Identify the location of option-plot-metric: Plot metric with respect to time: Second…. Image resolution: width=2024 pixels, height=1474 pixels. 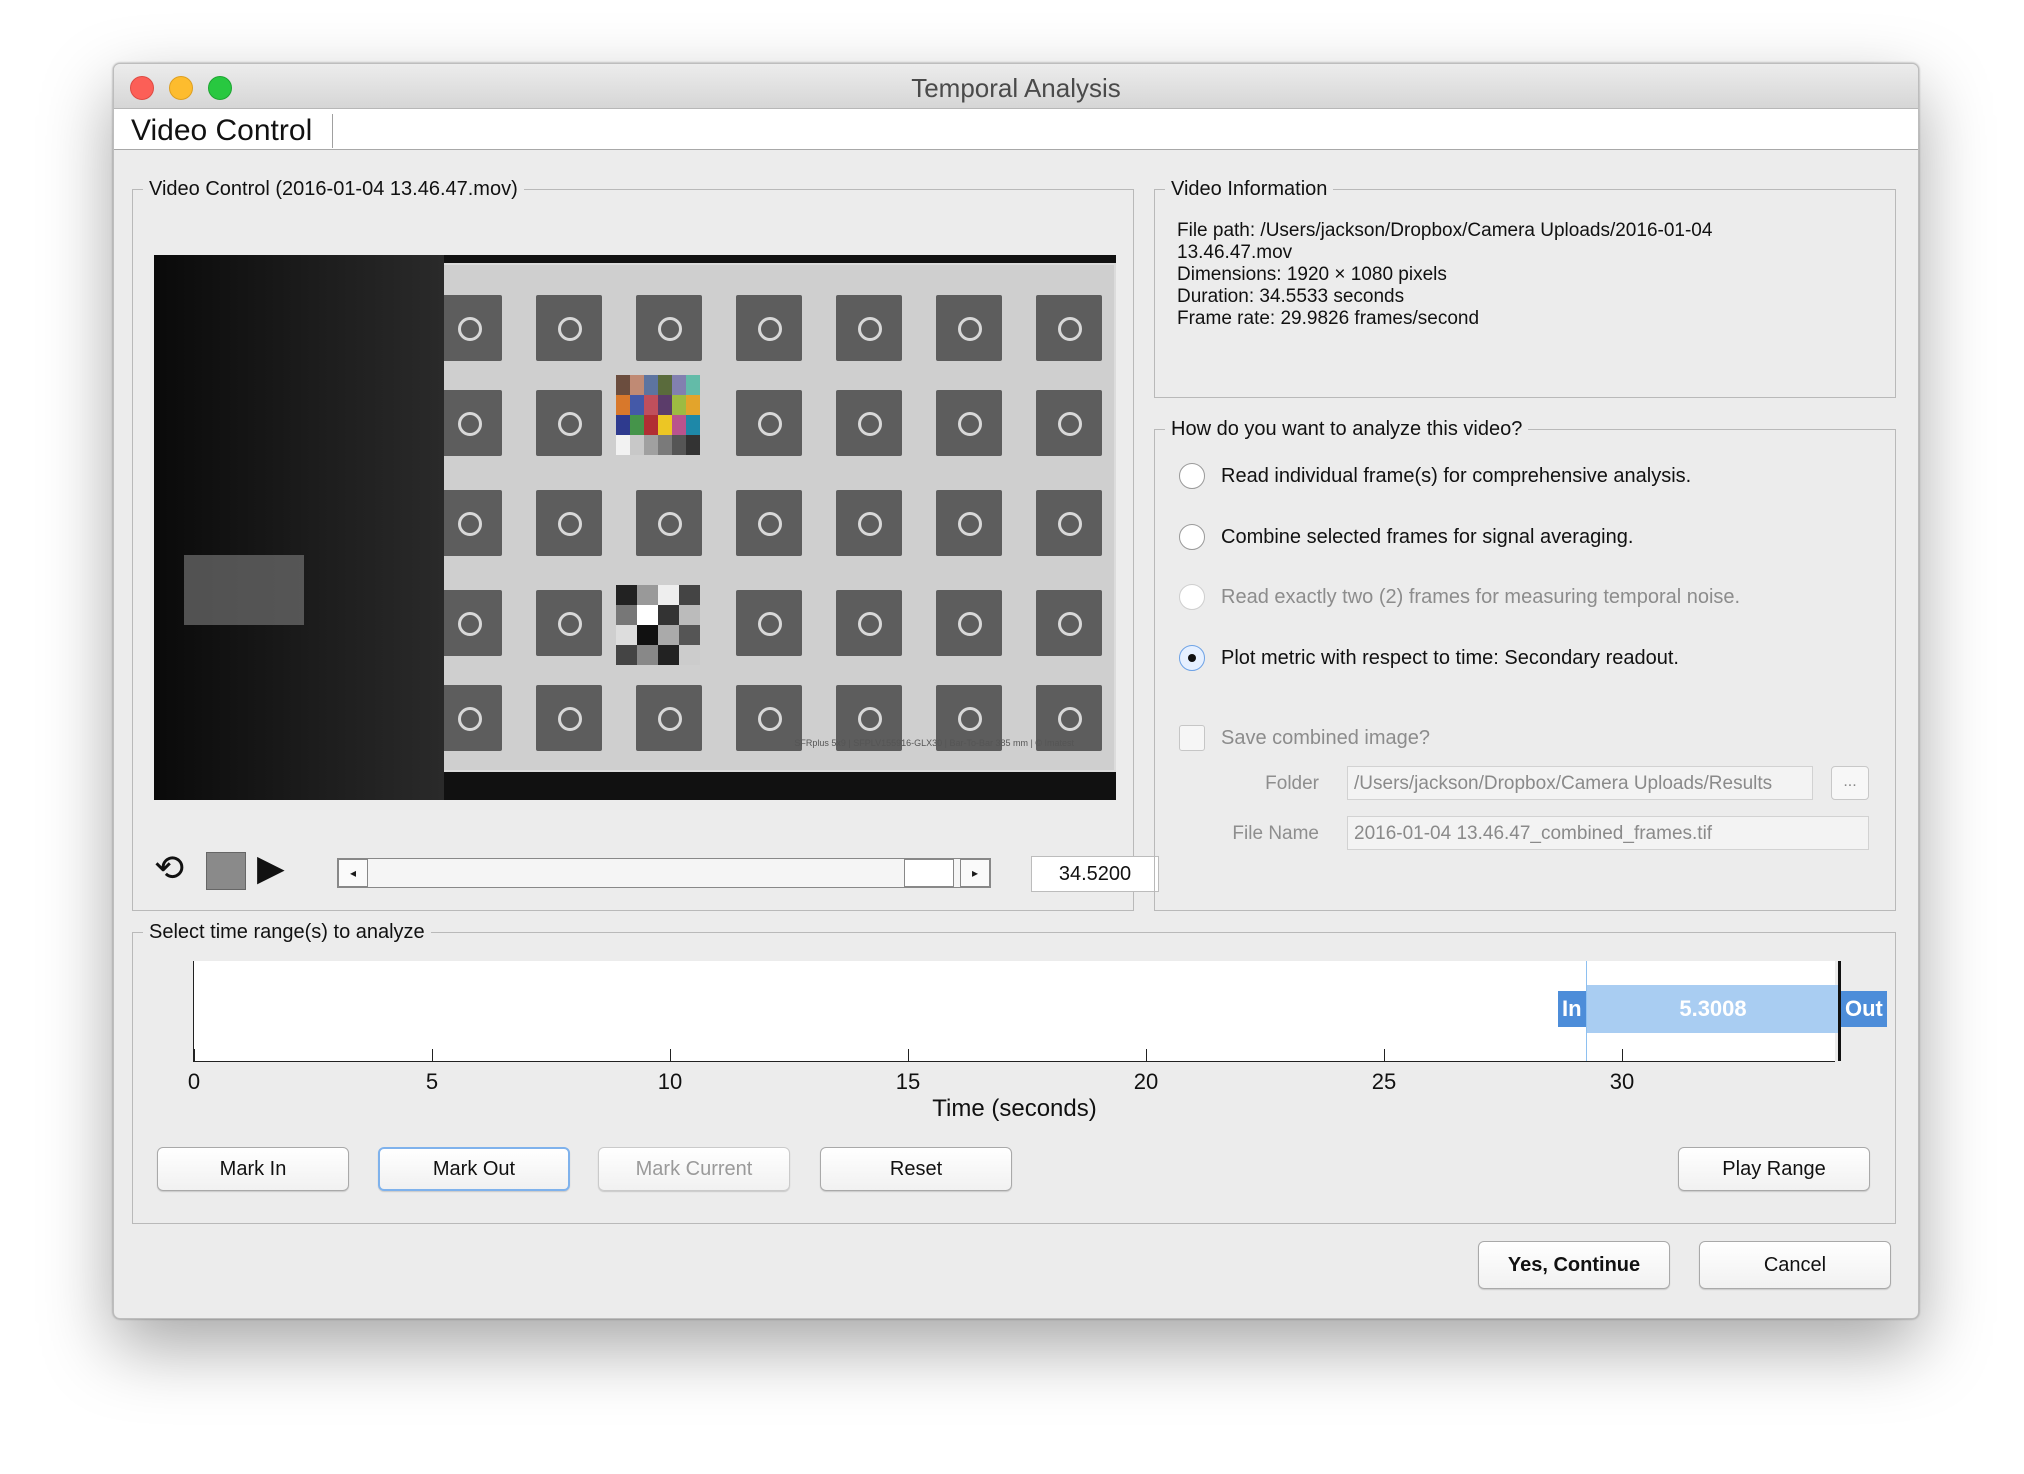
(1429, 658).